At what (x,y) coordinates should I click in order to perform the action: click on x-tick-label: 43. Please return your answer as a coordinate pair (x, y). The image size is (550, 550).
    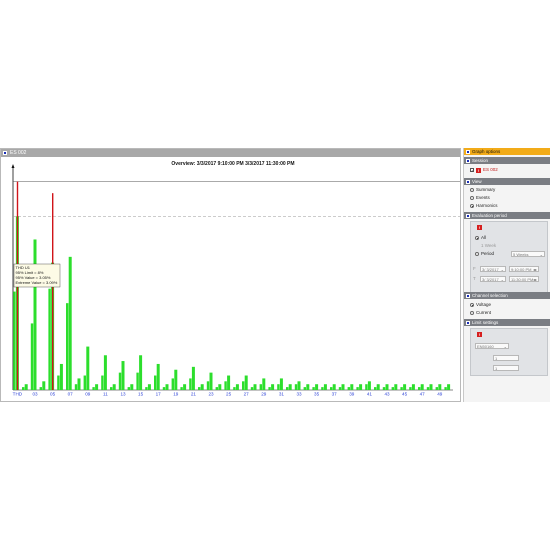
    Looking at the image, I should click on (387, 394).